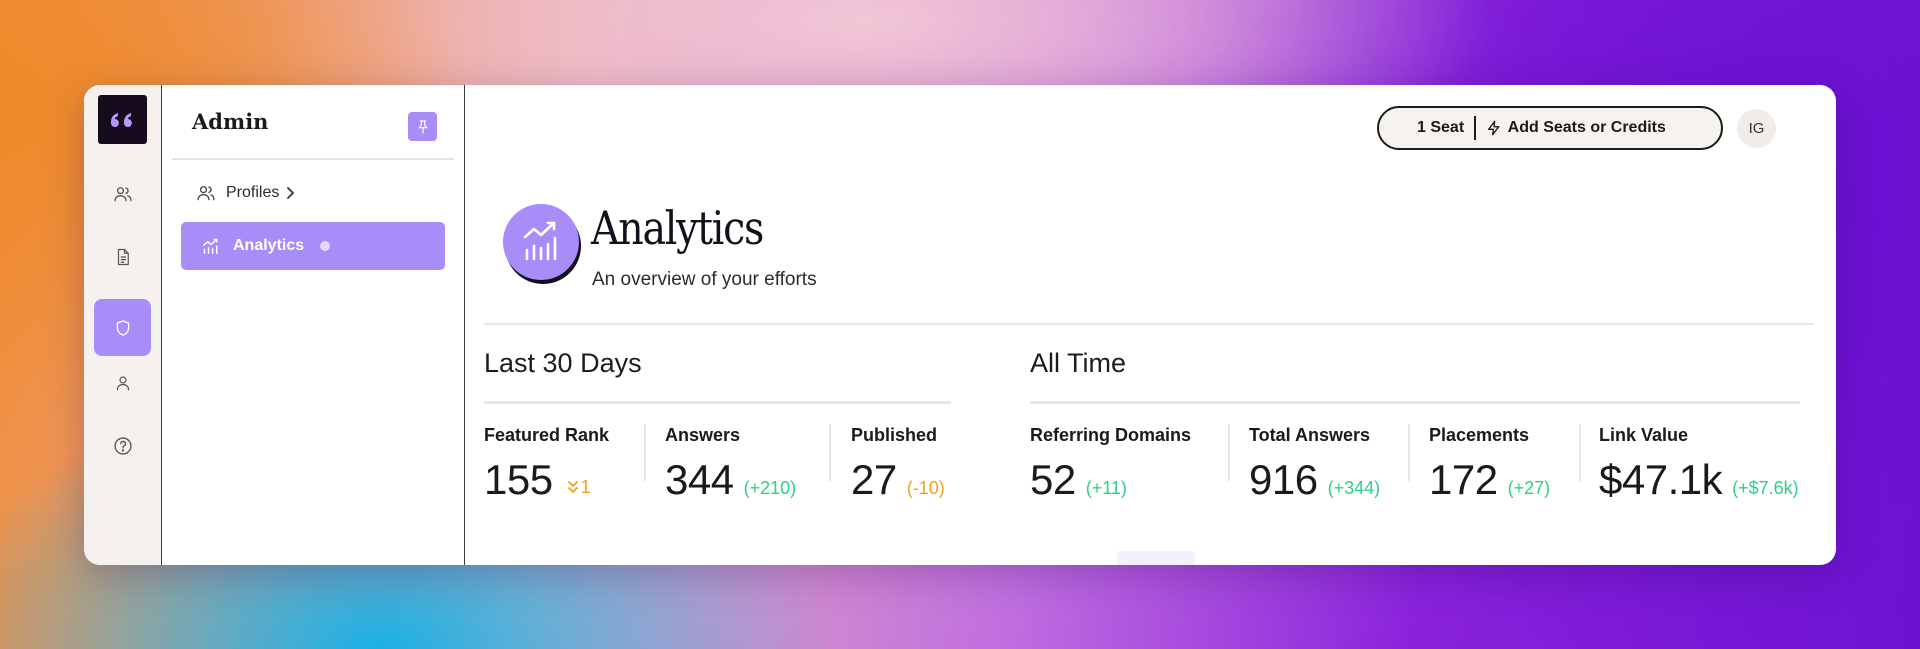 This screenshot has width=1920, height=649. Describe the element at coordinates (703, 435) in the screenshot. I see `stat-label: Answers` at that location.